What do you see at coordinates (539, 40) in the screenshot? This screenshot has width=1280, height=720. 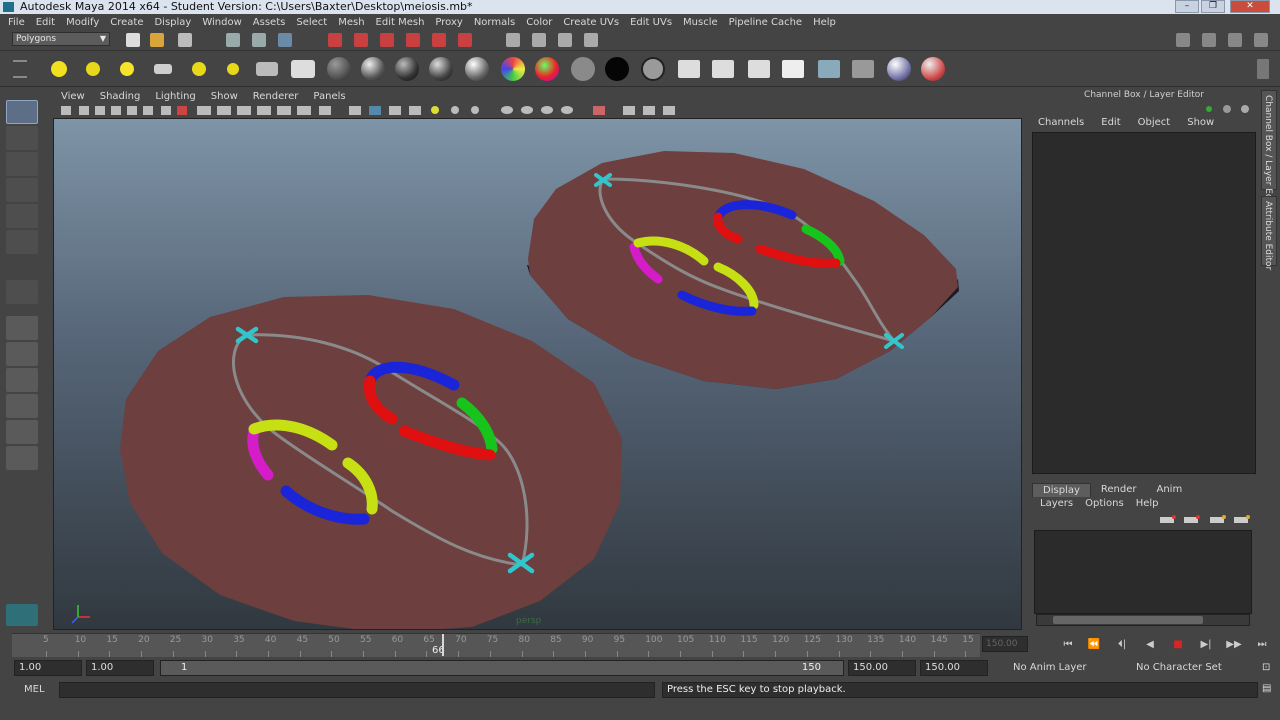 I see `snap-curve-icon` at bounding box center [539, 40].